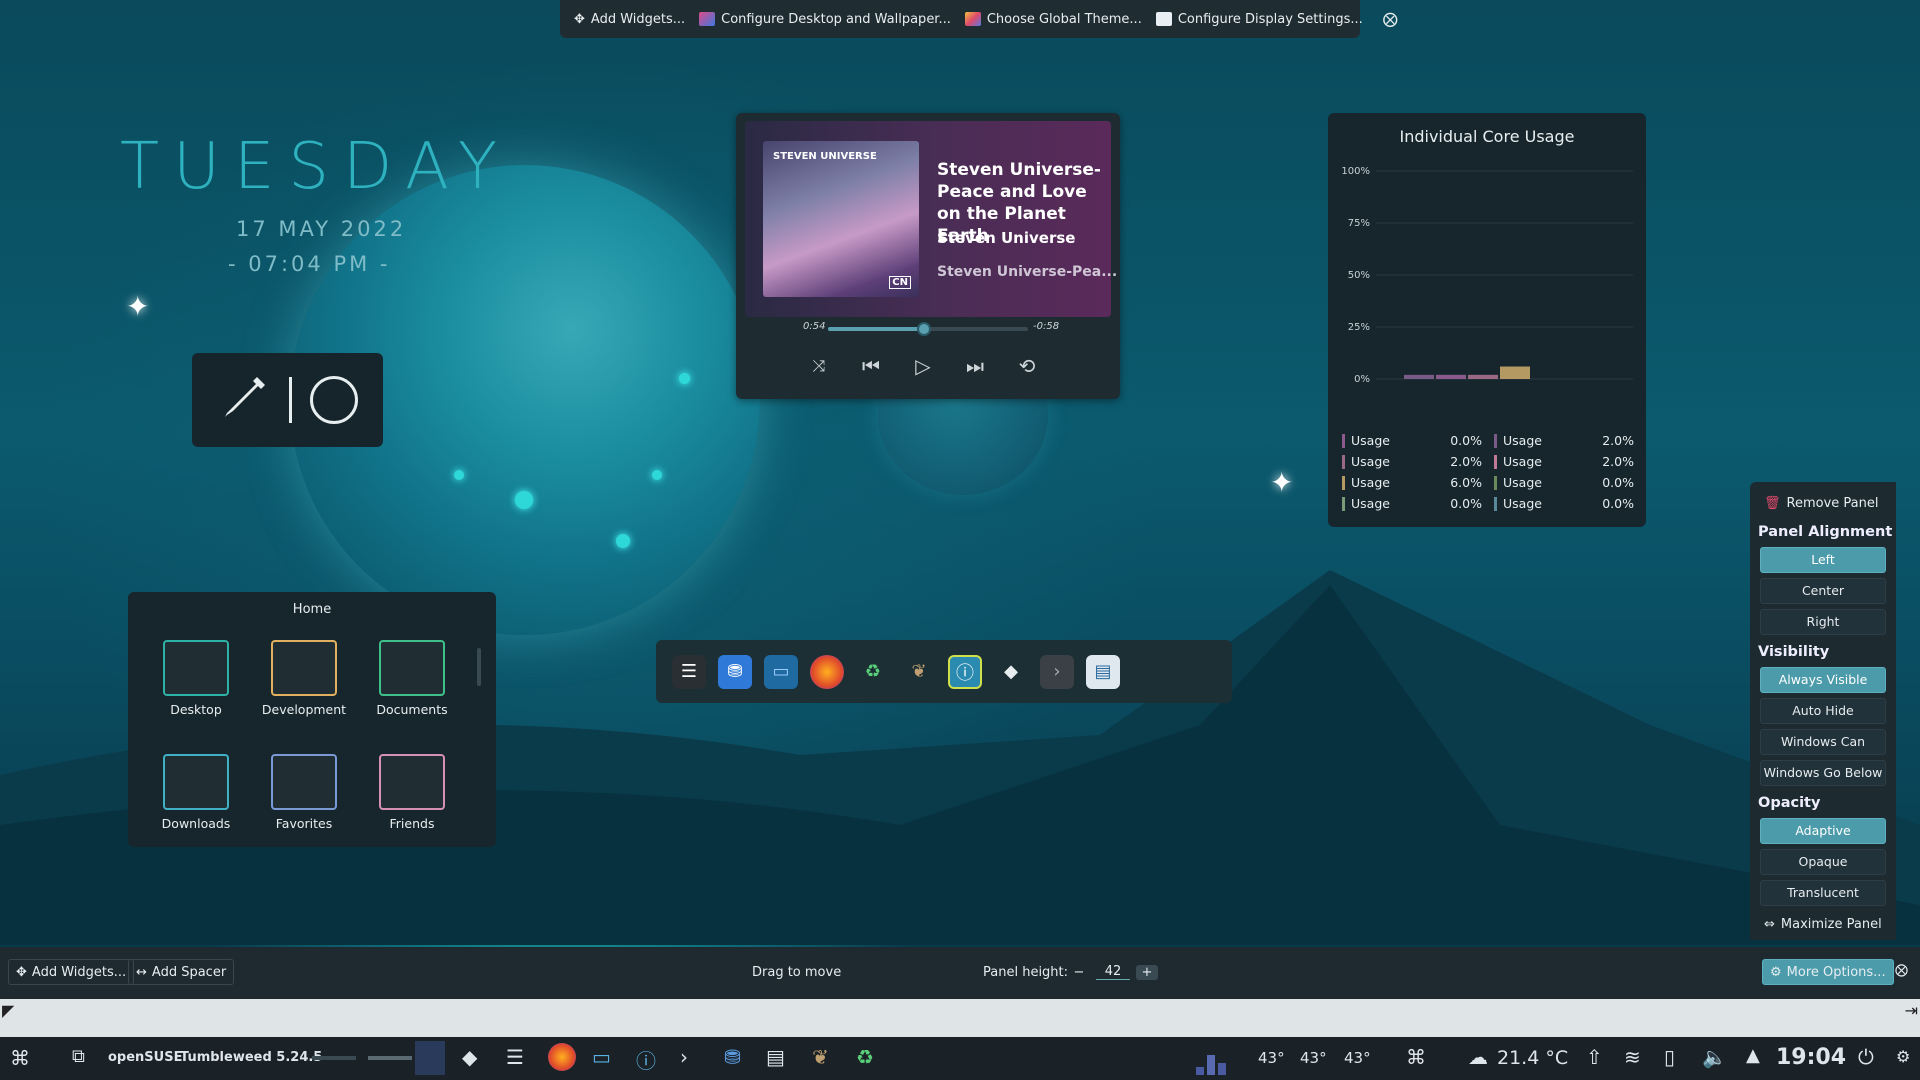  I want to click on updates-icon: ⇧, so click(1594, 1057).